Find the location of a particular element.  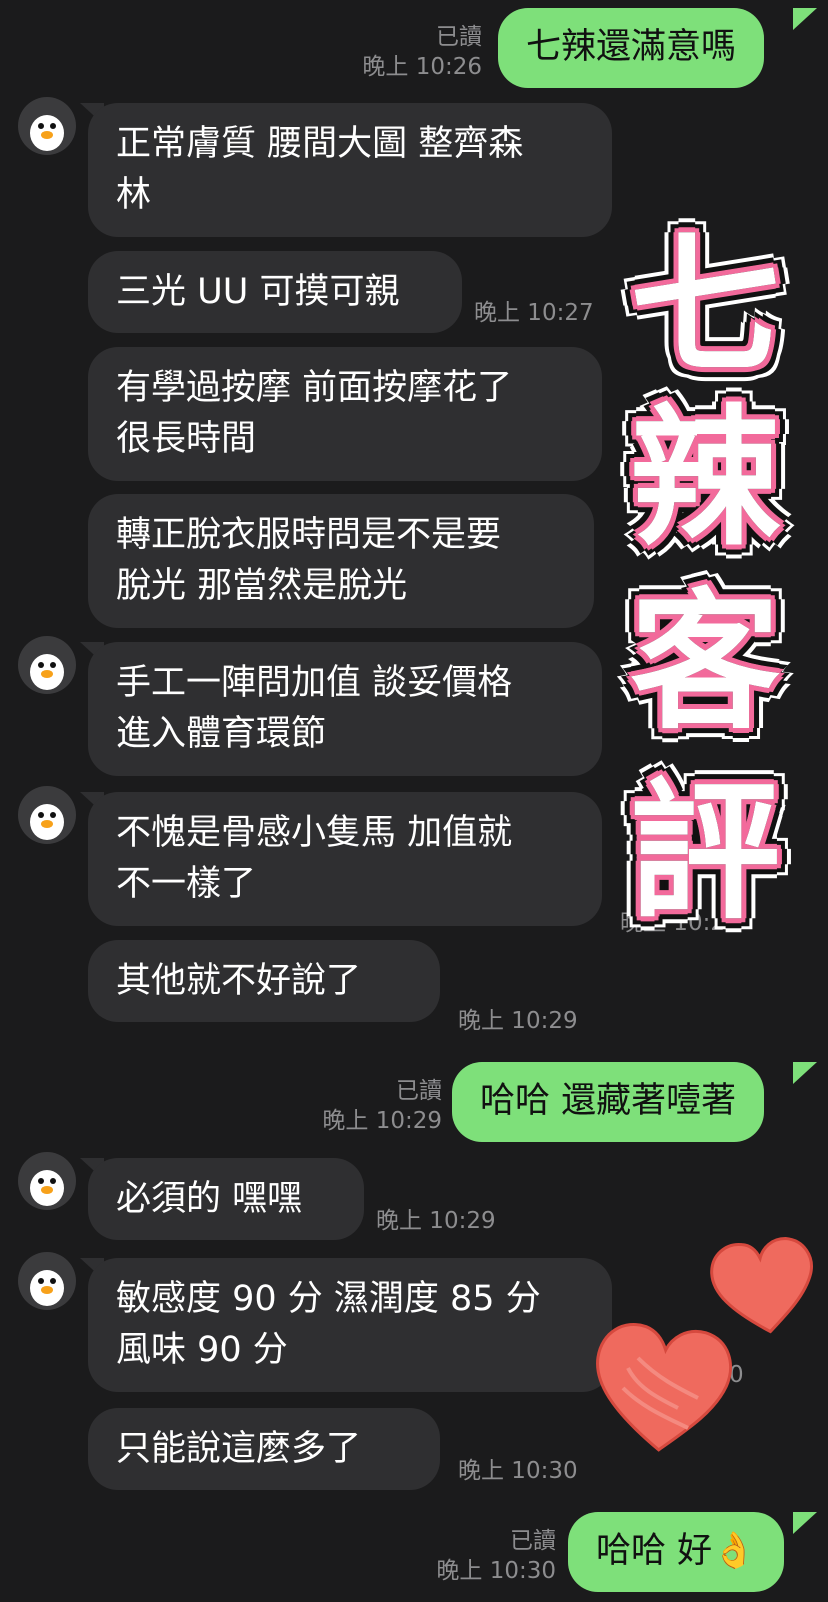

incoming-message: 手工一陣問加值 談妥價格 進入體育環節 is located at coordinates (345, 709).